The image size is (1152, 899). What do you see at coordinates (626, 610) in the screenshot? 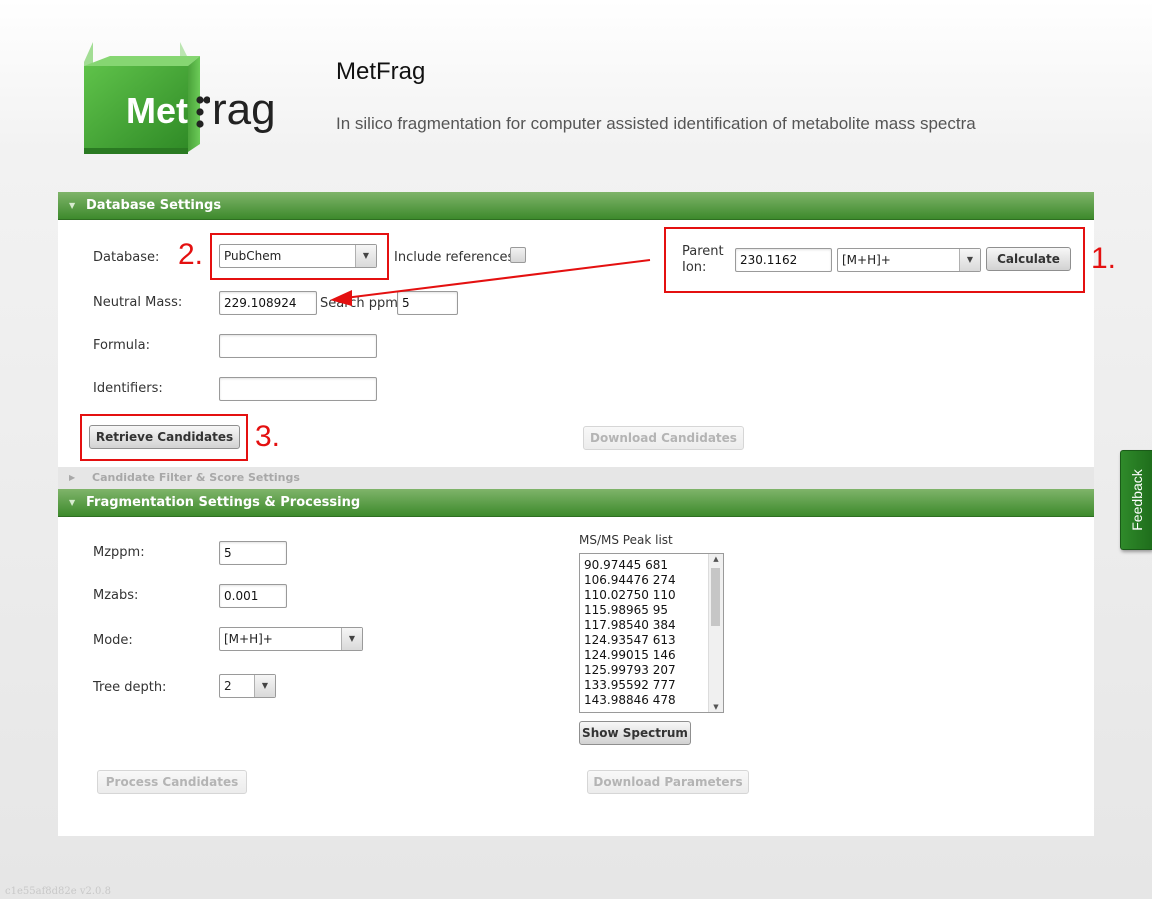
I see `peak-list-row: 115.98965 95` at bounding box center [626, 610].